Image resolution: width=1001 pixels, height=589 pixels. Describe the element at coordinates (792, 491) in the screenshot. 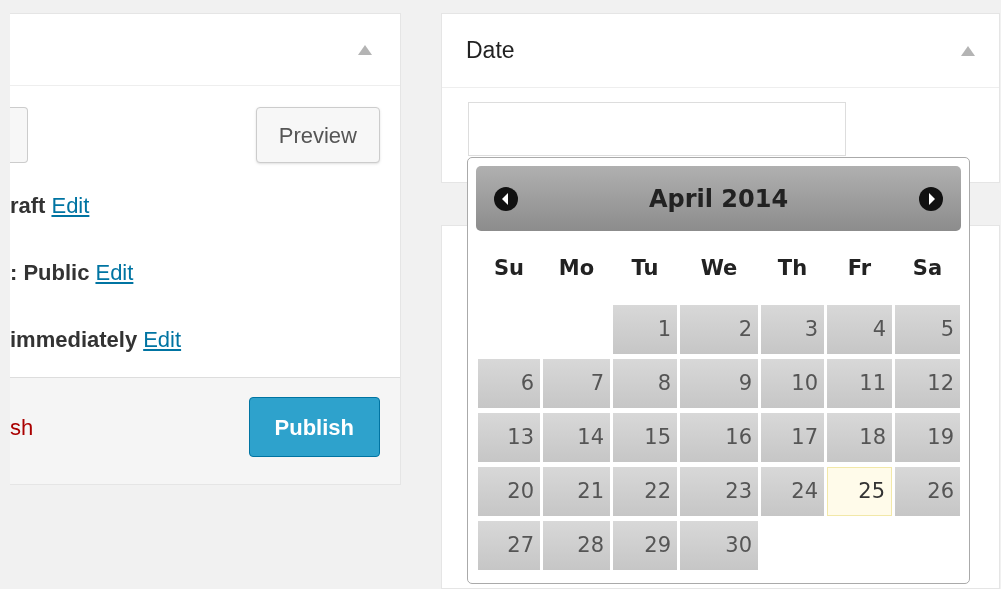

I see `day-cell: 24` at that location.